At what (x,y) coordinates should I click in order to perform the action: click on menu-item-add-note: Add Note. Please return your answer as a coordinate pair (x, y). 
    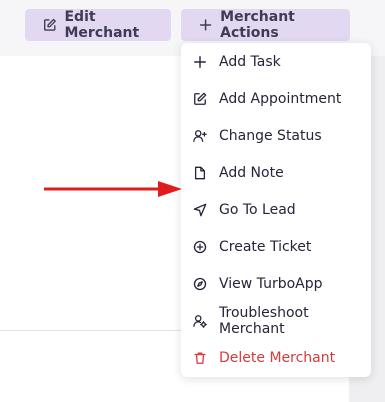
    Looking at the image, I should click on (276, 172).